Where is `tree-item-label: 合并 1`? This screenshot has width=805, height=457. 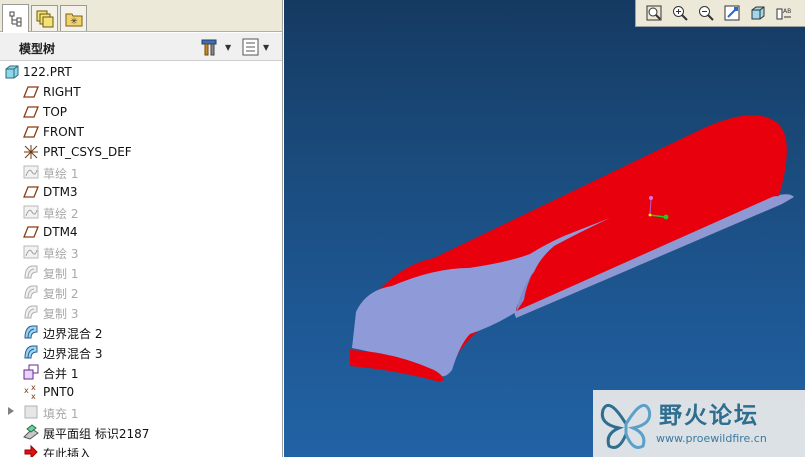 tree-item-label: 合并 1 is located at coordinates (61, 374).